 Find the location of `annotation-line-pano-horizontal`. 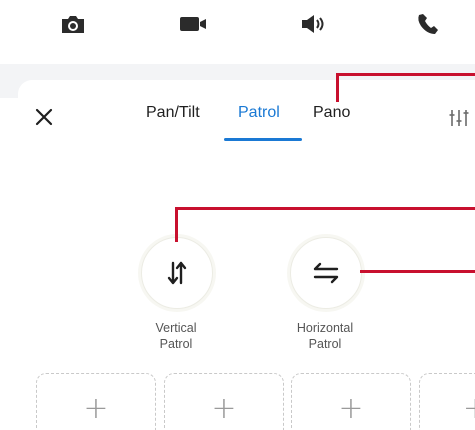

annotation-line-pano-horizontal is located at coordinates (405, 74).